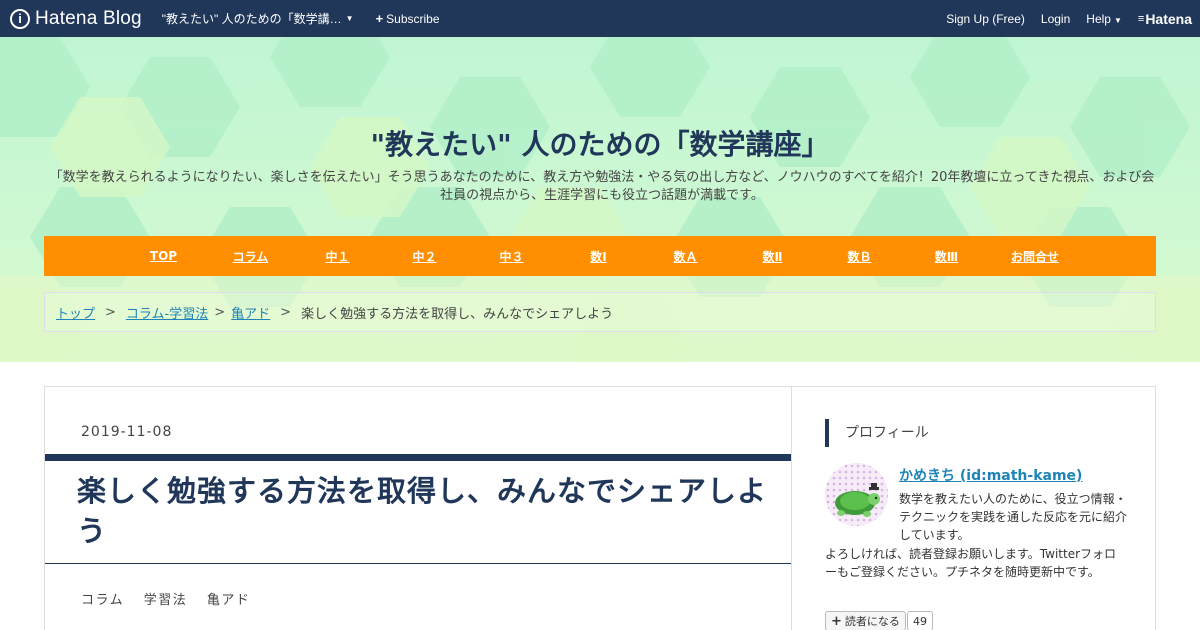 The image size is (1200, 630). Describe the element at coordinates (877, 433) in the screenshot. I see `profile-heading: プロフィール` at that location.